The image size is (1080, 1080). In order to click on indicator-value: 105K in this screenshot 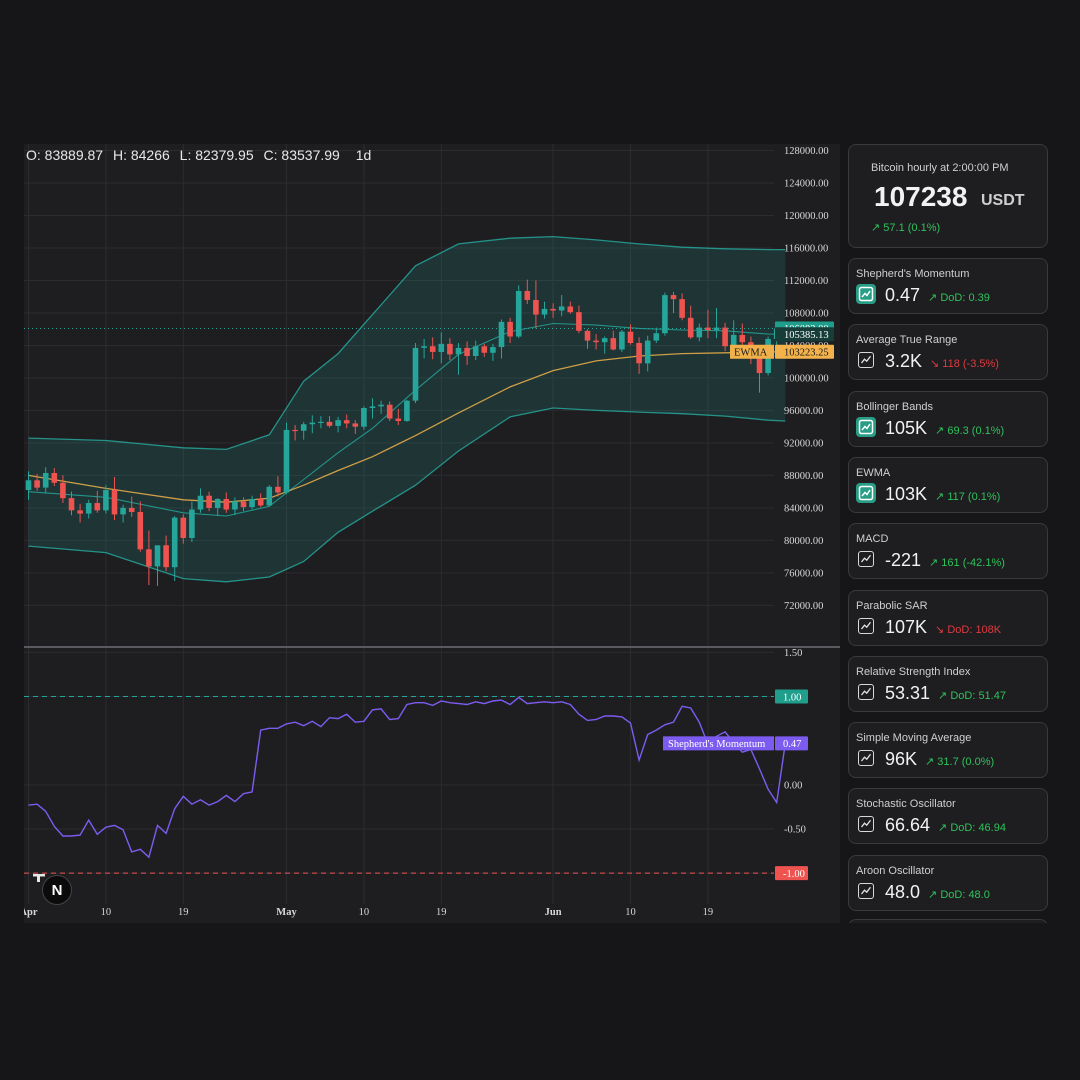, I will do `click(906, 427)`.